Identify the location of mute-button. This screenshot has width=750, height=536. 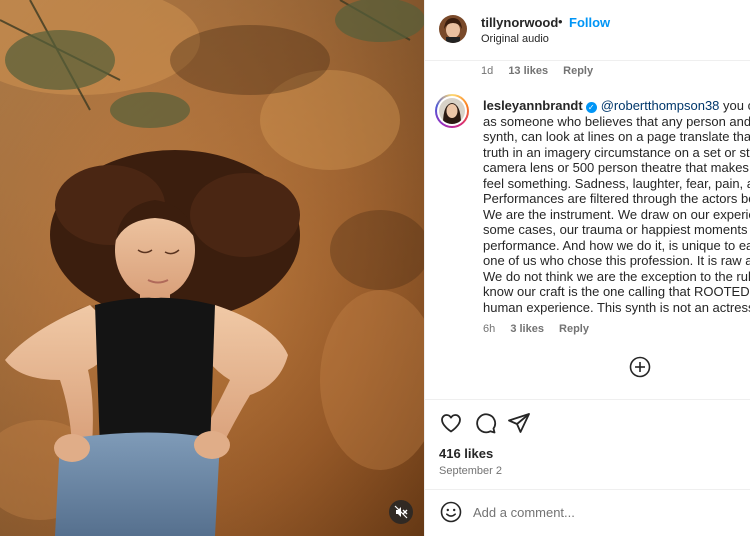
(401, 512).